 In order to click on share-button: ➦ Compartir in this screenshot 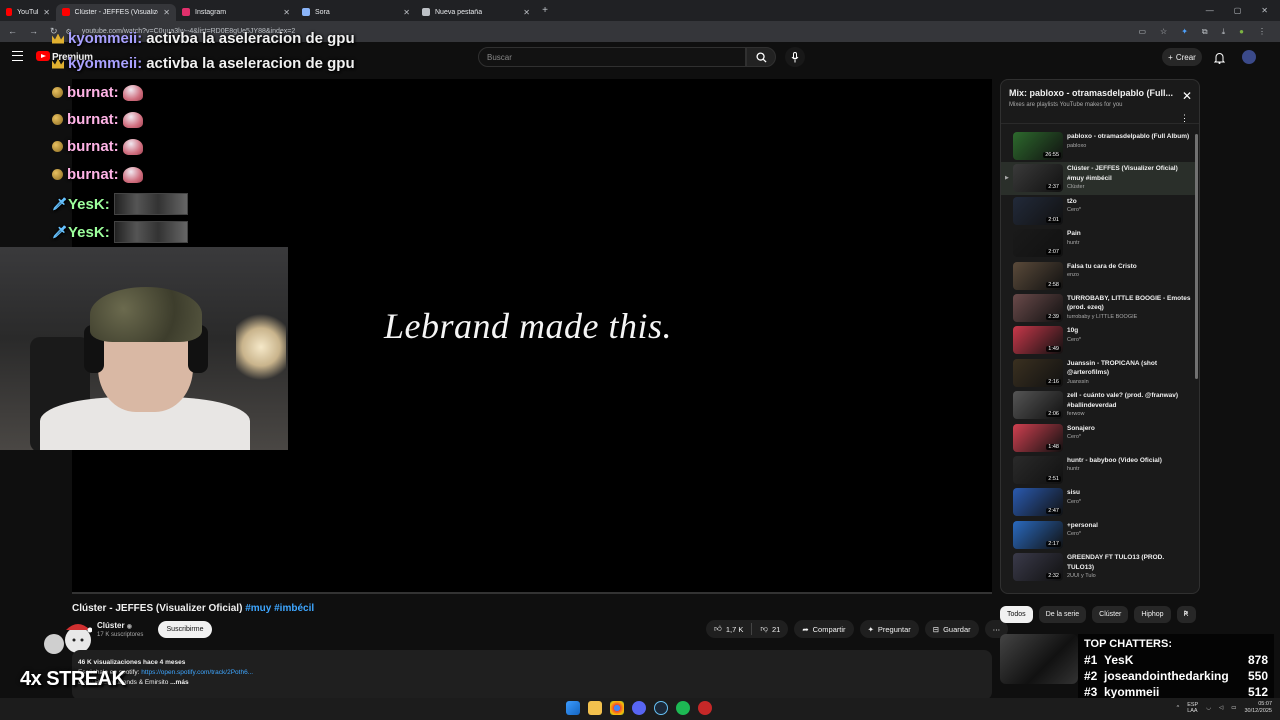, I will do `click(824, 629)`.